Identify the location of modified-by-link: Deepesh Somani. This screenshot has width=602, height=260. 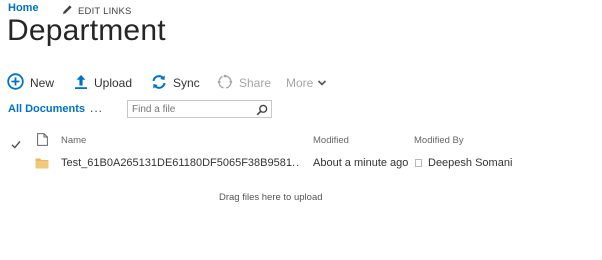
(470, 163).